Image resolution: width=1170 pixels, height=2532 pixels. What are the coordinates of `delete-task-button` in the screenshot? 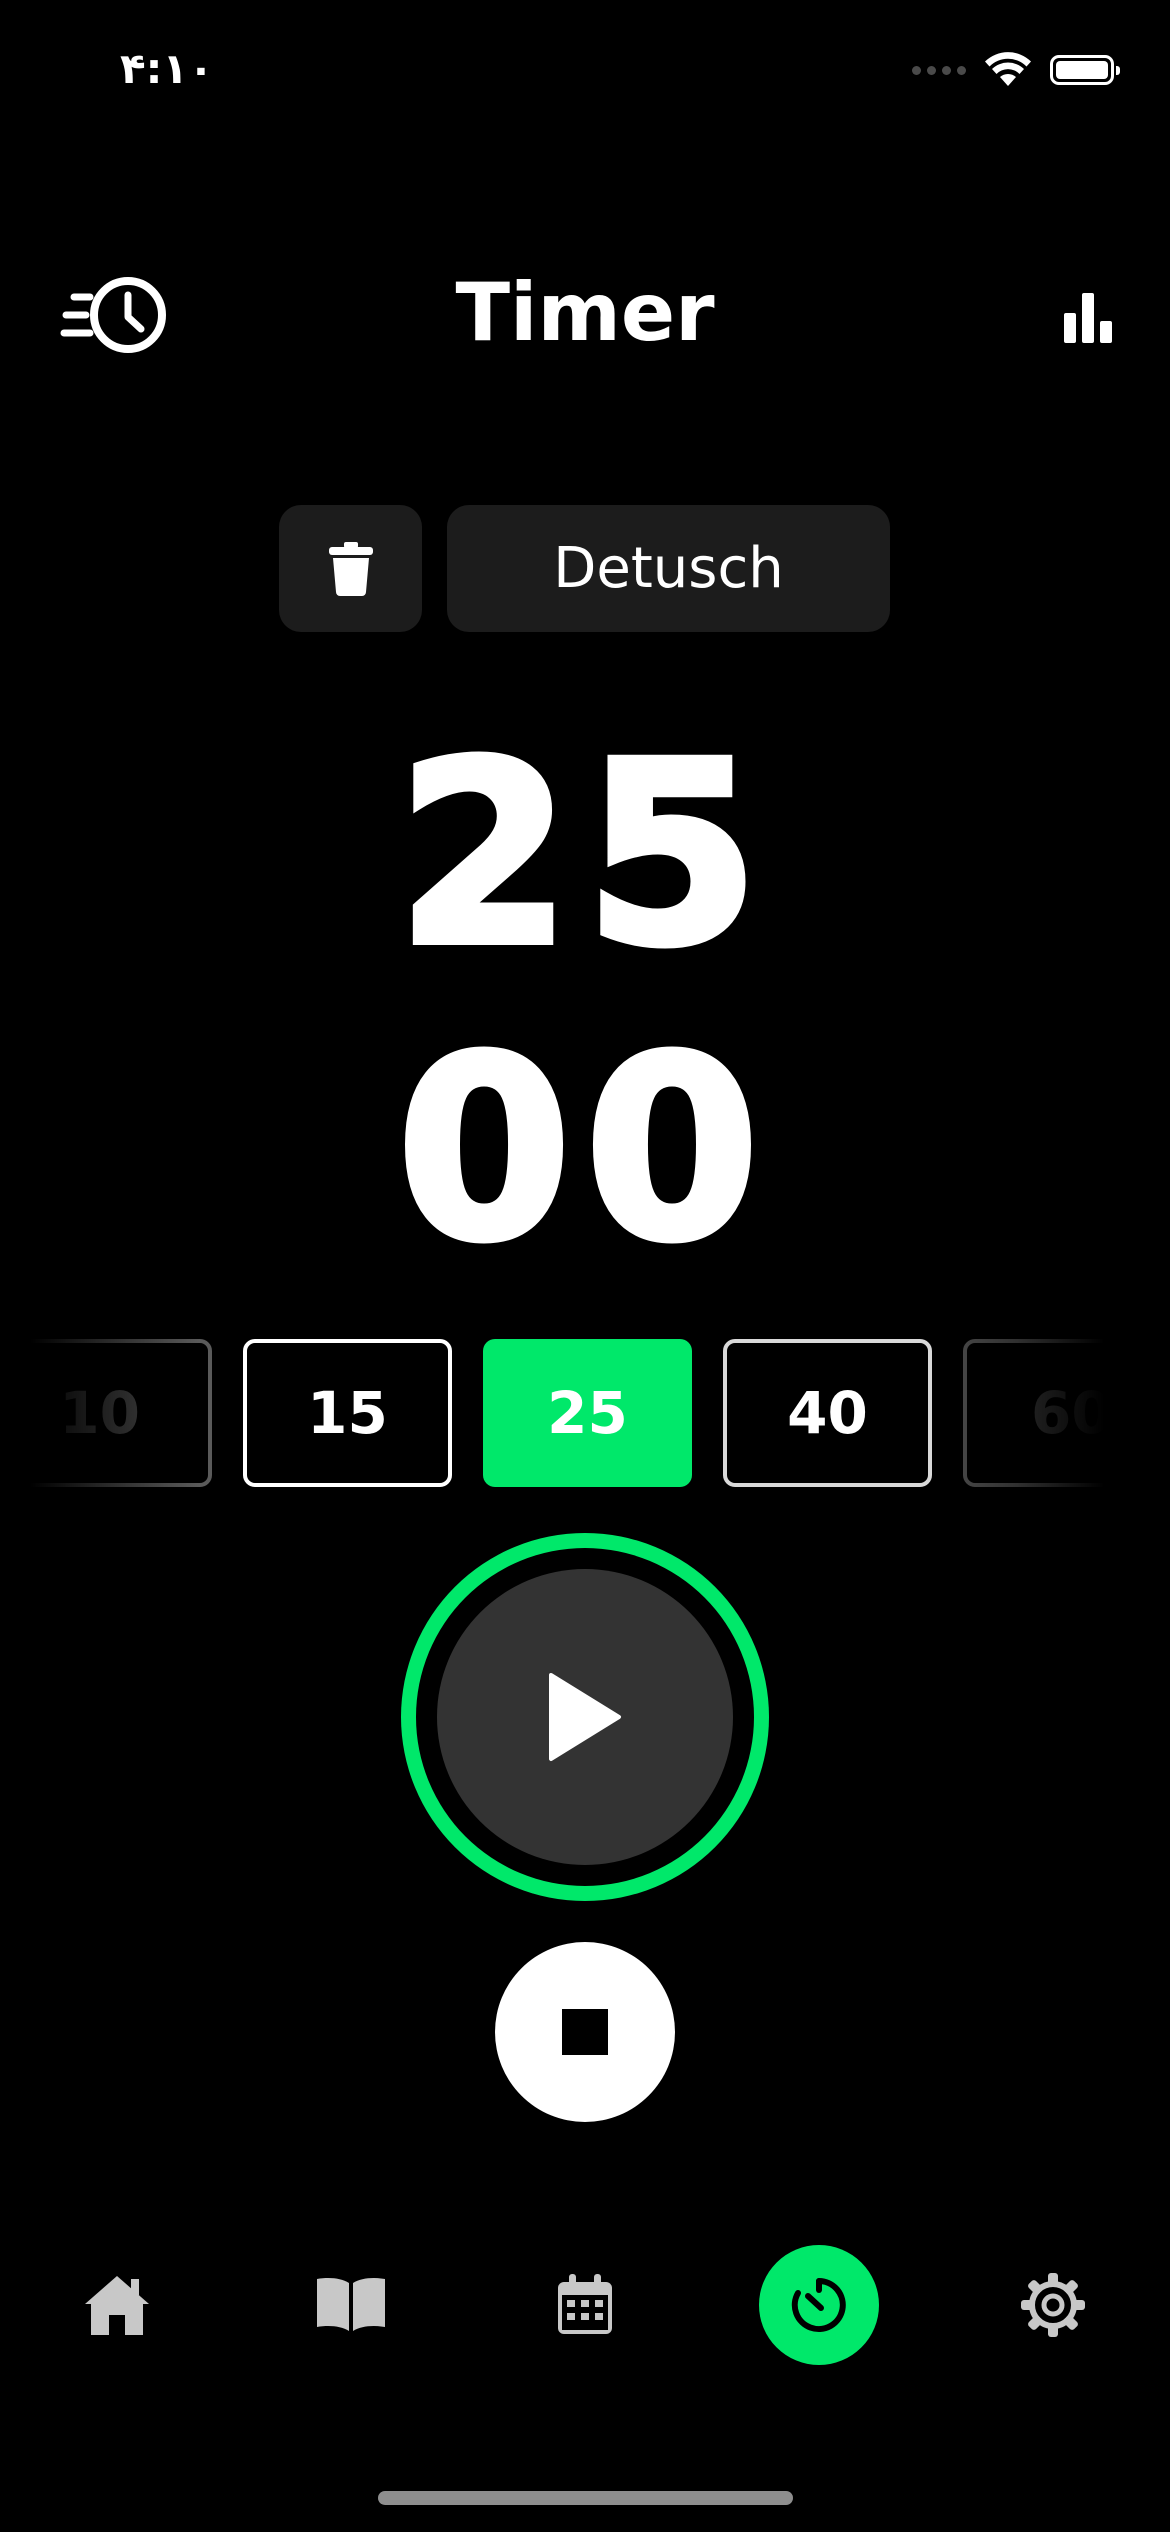 It's located at (350, 568).